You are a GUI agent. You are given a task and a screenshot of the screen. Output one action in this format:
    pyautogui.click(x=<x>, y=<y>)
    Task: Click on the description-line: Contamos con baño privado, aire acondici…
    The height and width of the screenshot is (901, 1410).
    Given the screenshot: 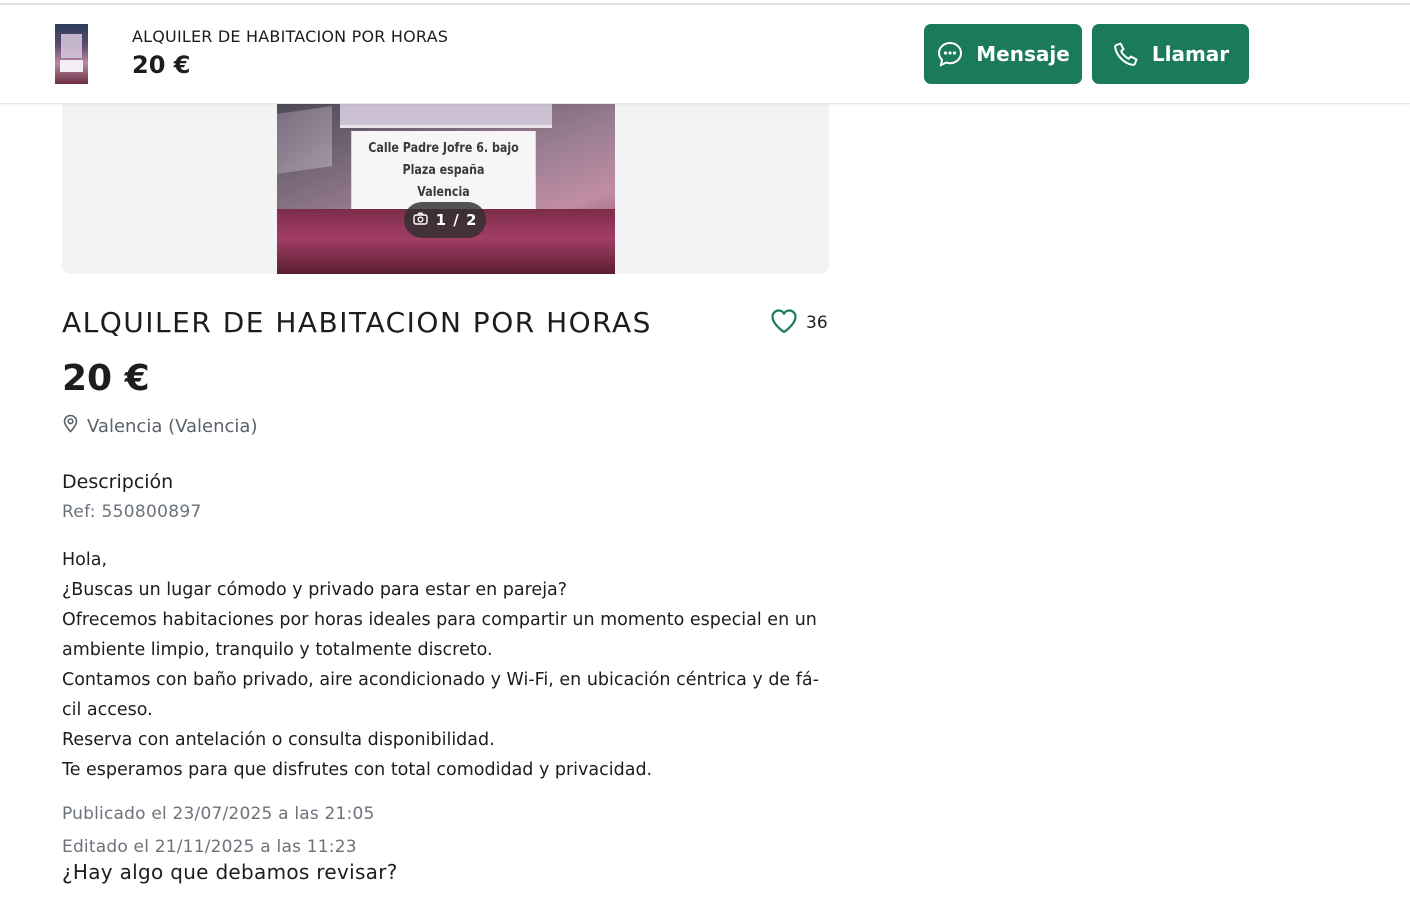 What is the action you would take?
    pyautogui.click(x=440, y=680)
    